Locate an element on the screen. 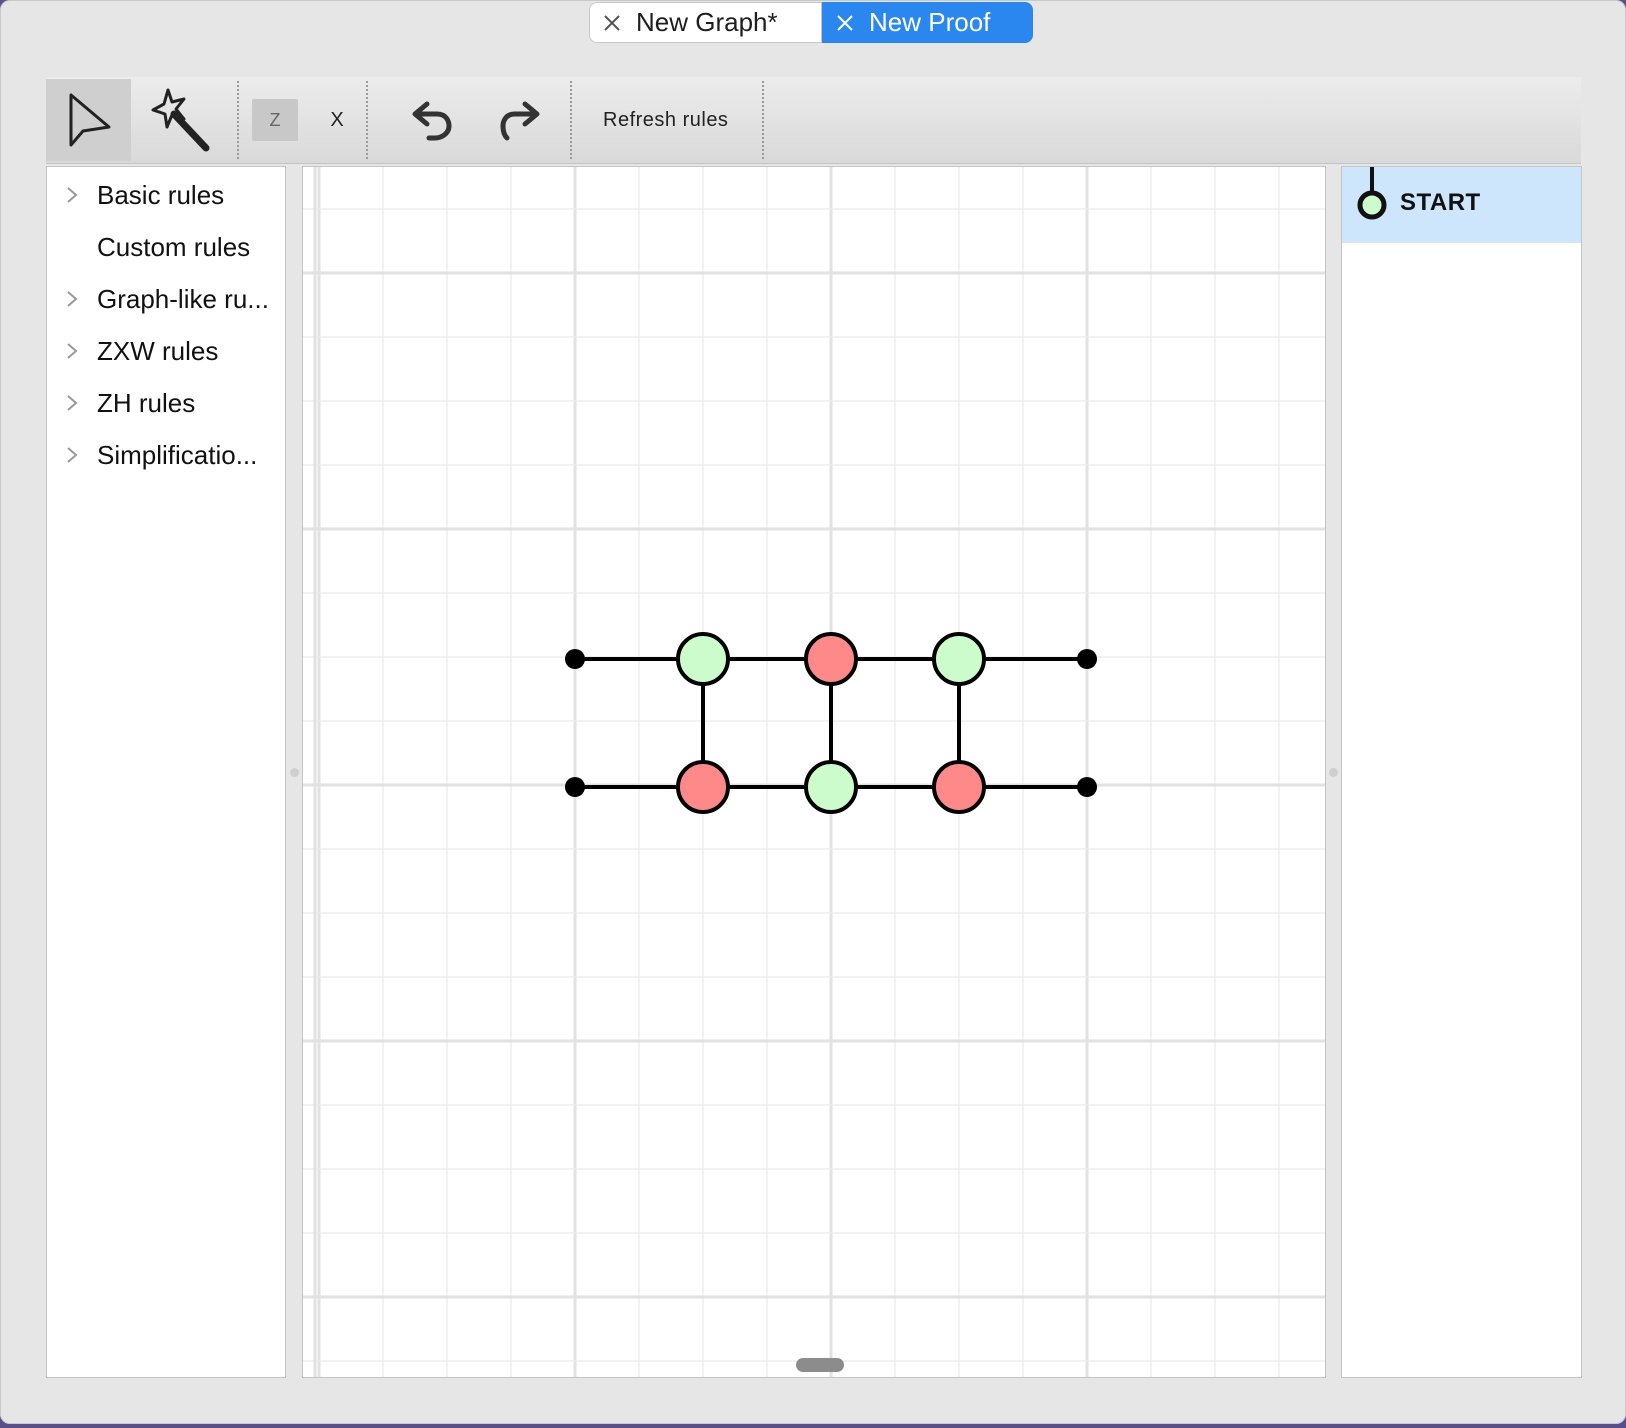  rule-group-zh: ZH rules is located at coordinates (121, 403).